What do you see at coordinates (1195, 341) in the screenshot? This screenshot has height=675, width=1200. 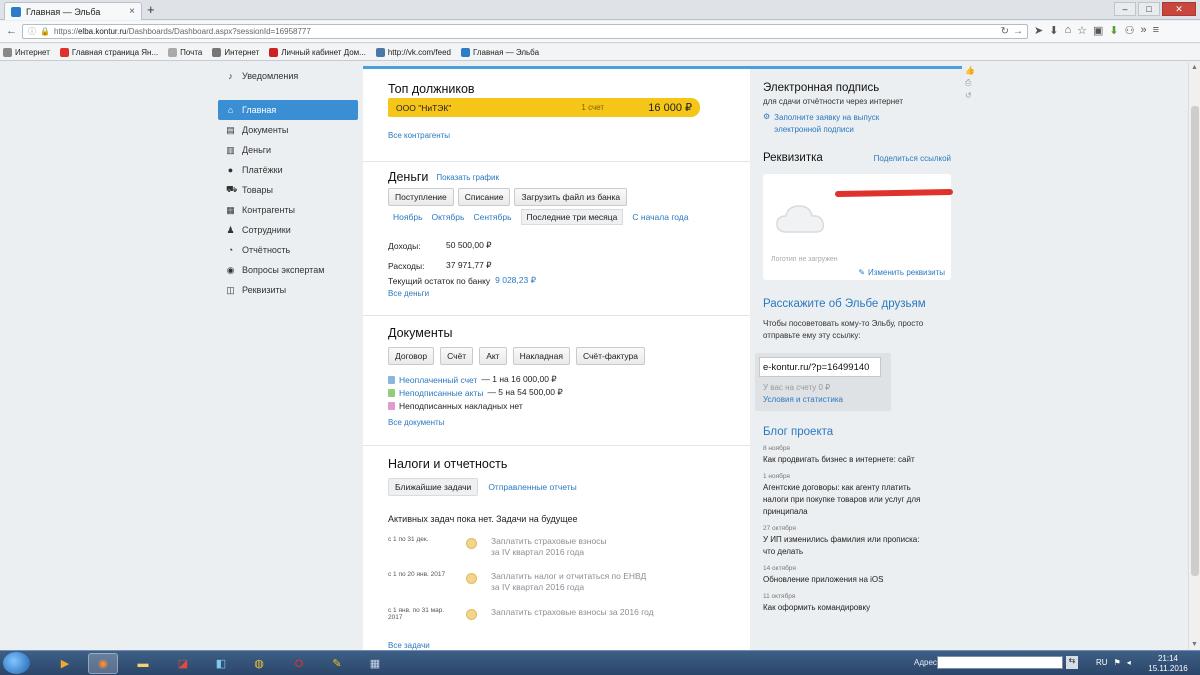 I see `scroll-thumb` at bounding box center [1195, 341].